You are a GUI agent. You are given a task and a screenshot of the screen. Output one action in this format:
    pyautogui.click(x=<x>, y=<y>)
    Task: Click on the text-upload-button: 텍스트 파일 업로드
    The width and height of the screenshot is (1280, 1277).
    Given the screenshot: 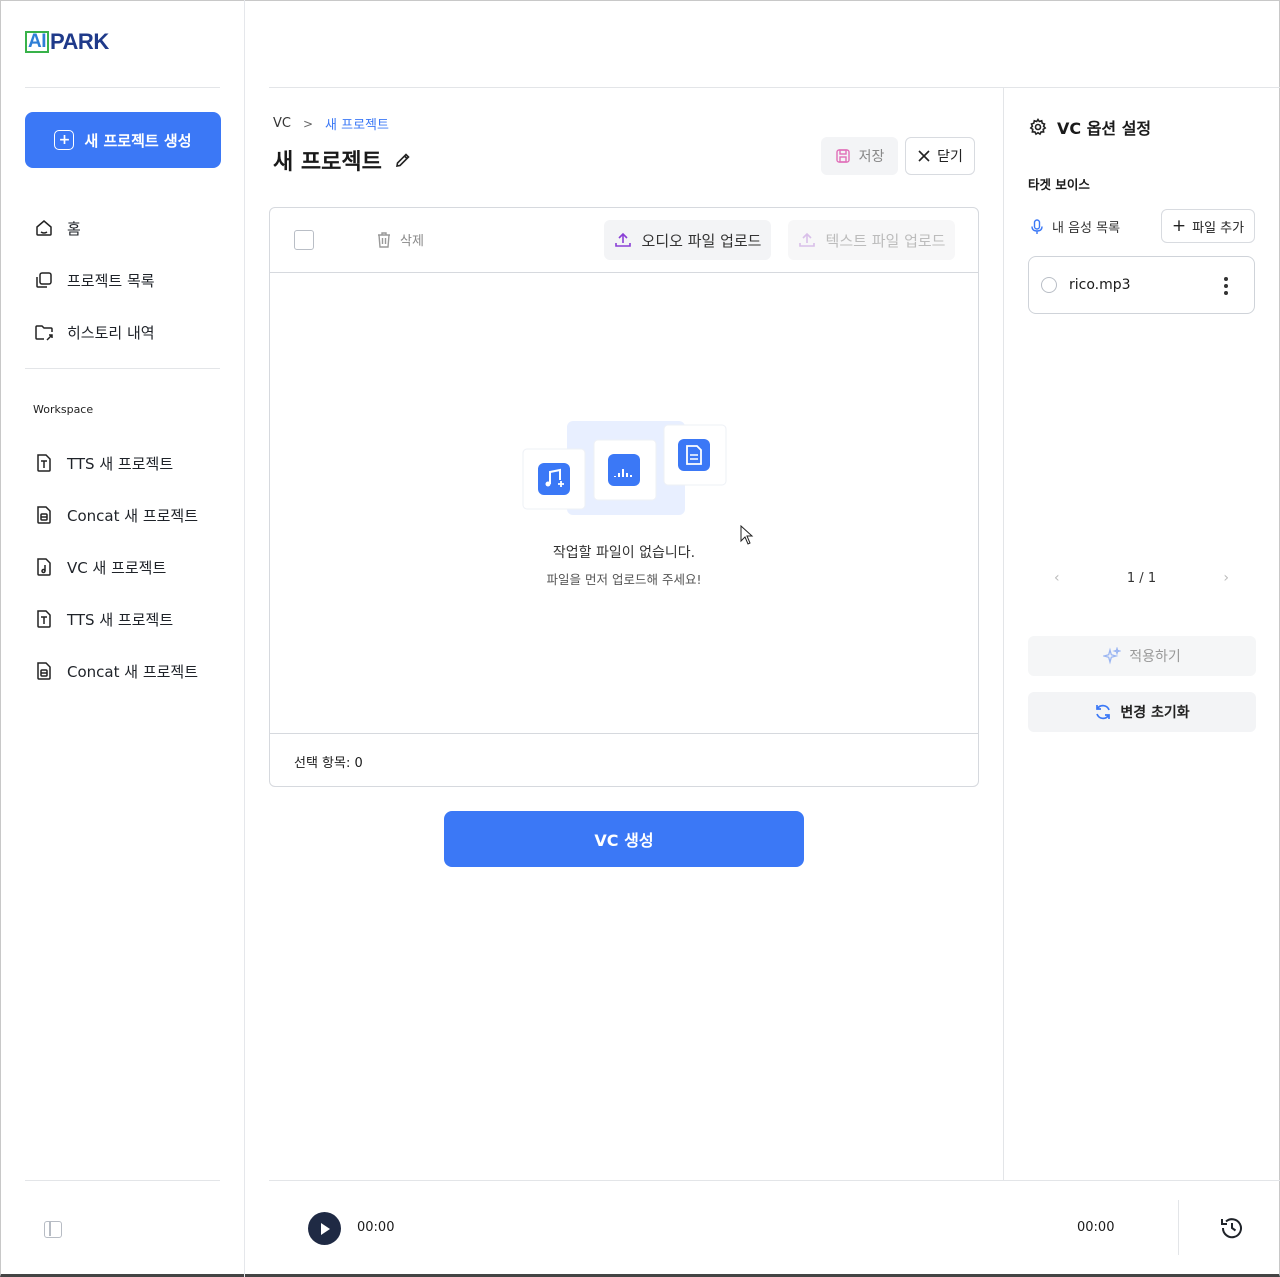 What is the action you would take?
    pyautogui.click(x=871, y=240)
    